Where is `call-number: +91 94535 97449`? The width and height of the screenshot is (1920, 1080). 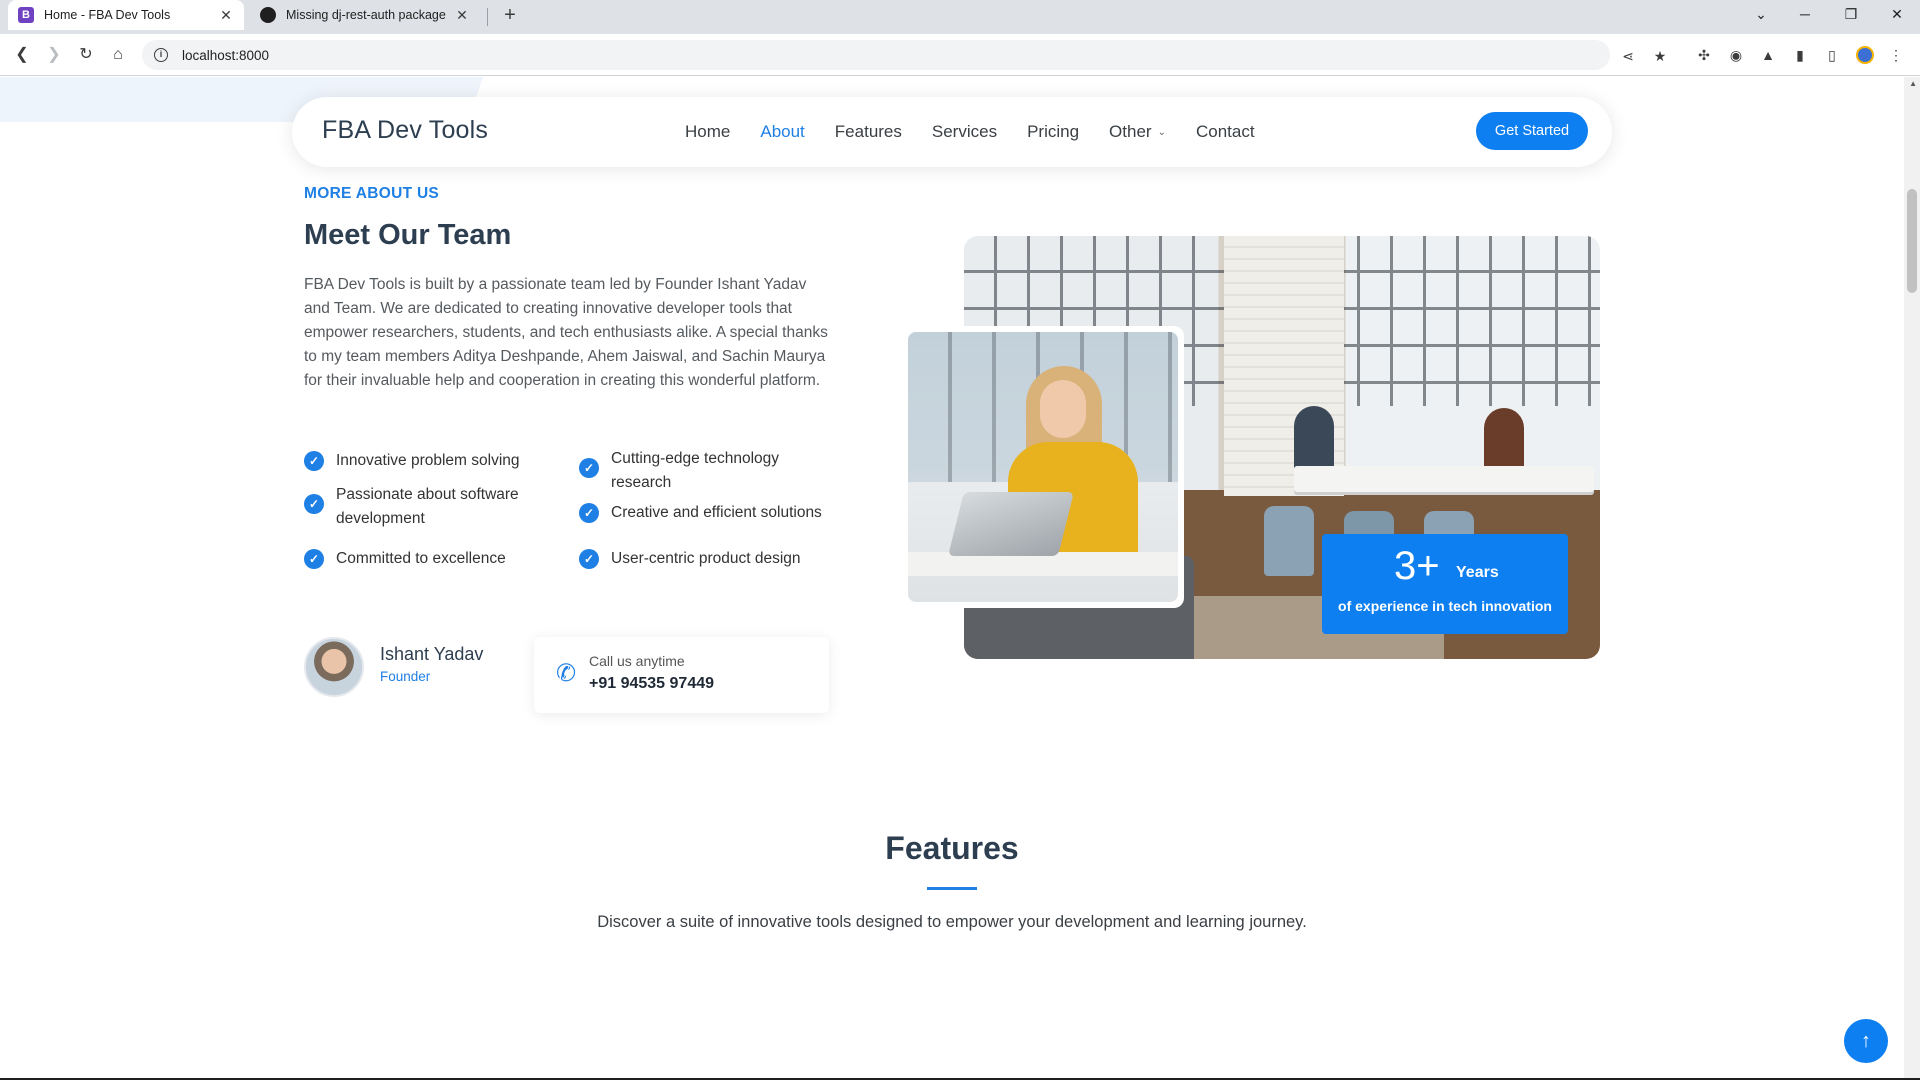 call-number: +91 94535 97449 is located at coordinates (651, 684).